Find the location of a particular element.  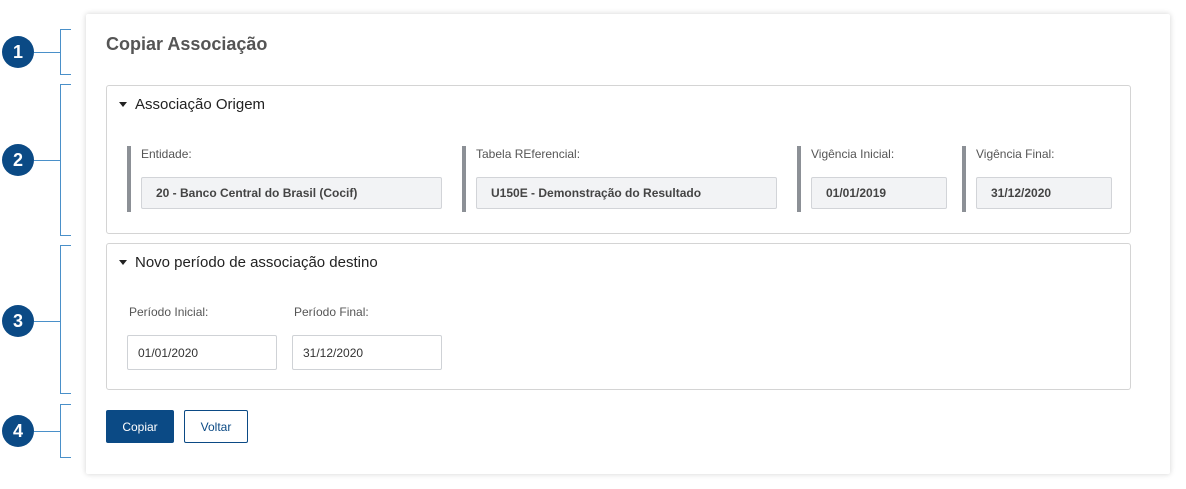

destination-panel-title: Novo período de associação destino is located at coordinates (256, 262).